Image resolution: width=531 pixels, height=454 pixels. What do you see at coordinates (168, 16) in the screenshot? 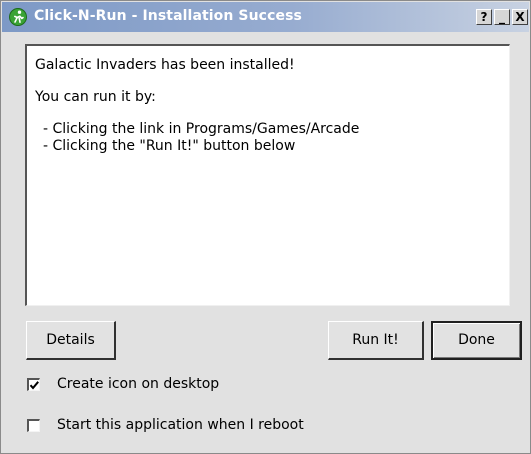
I see `window-title: Click-N-Run - Installation Success` at bounding box center [168, 16].